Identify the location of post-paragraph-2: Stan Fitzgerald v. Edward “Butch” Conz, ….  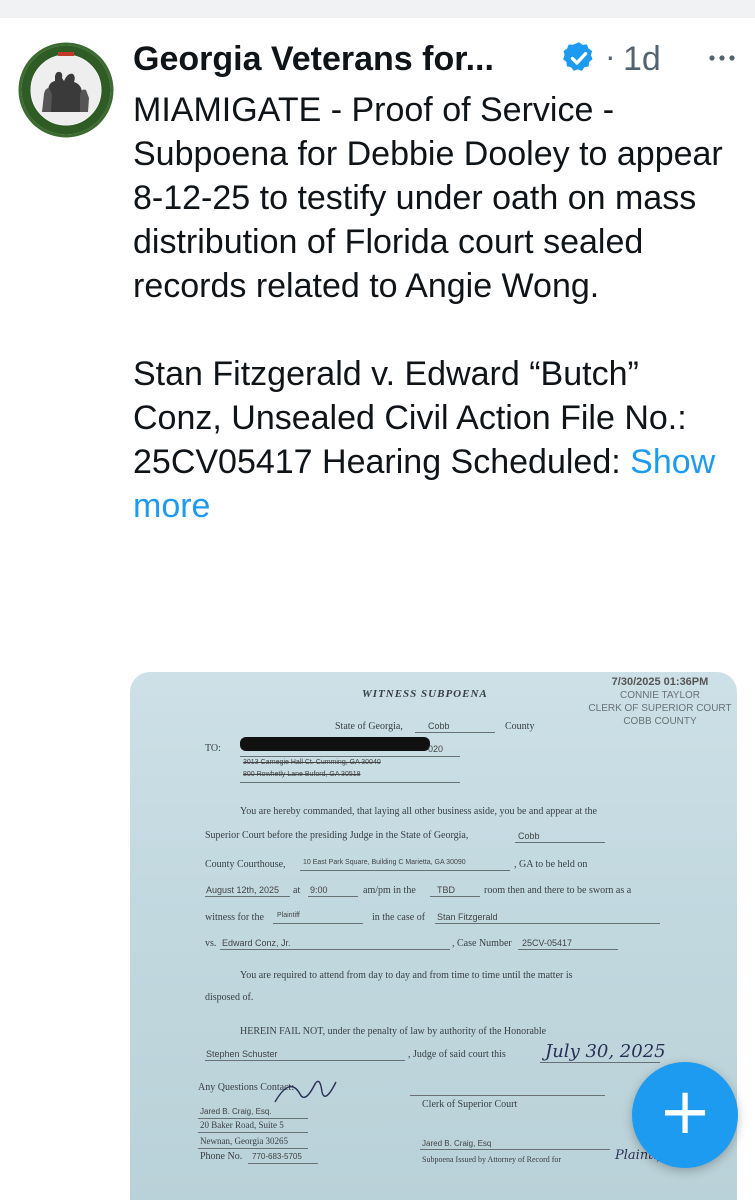
(433, 440).